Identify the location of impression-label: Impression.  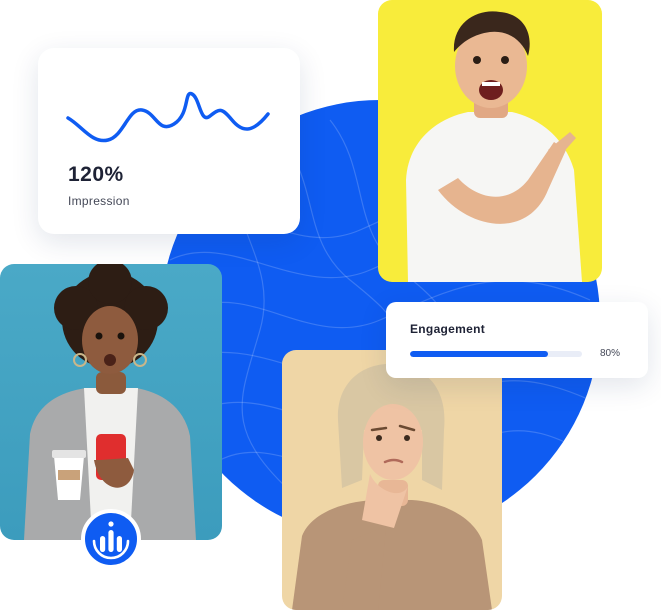
(99, 201).